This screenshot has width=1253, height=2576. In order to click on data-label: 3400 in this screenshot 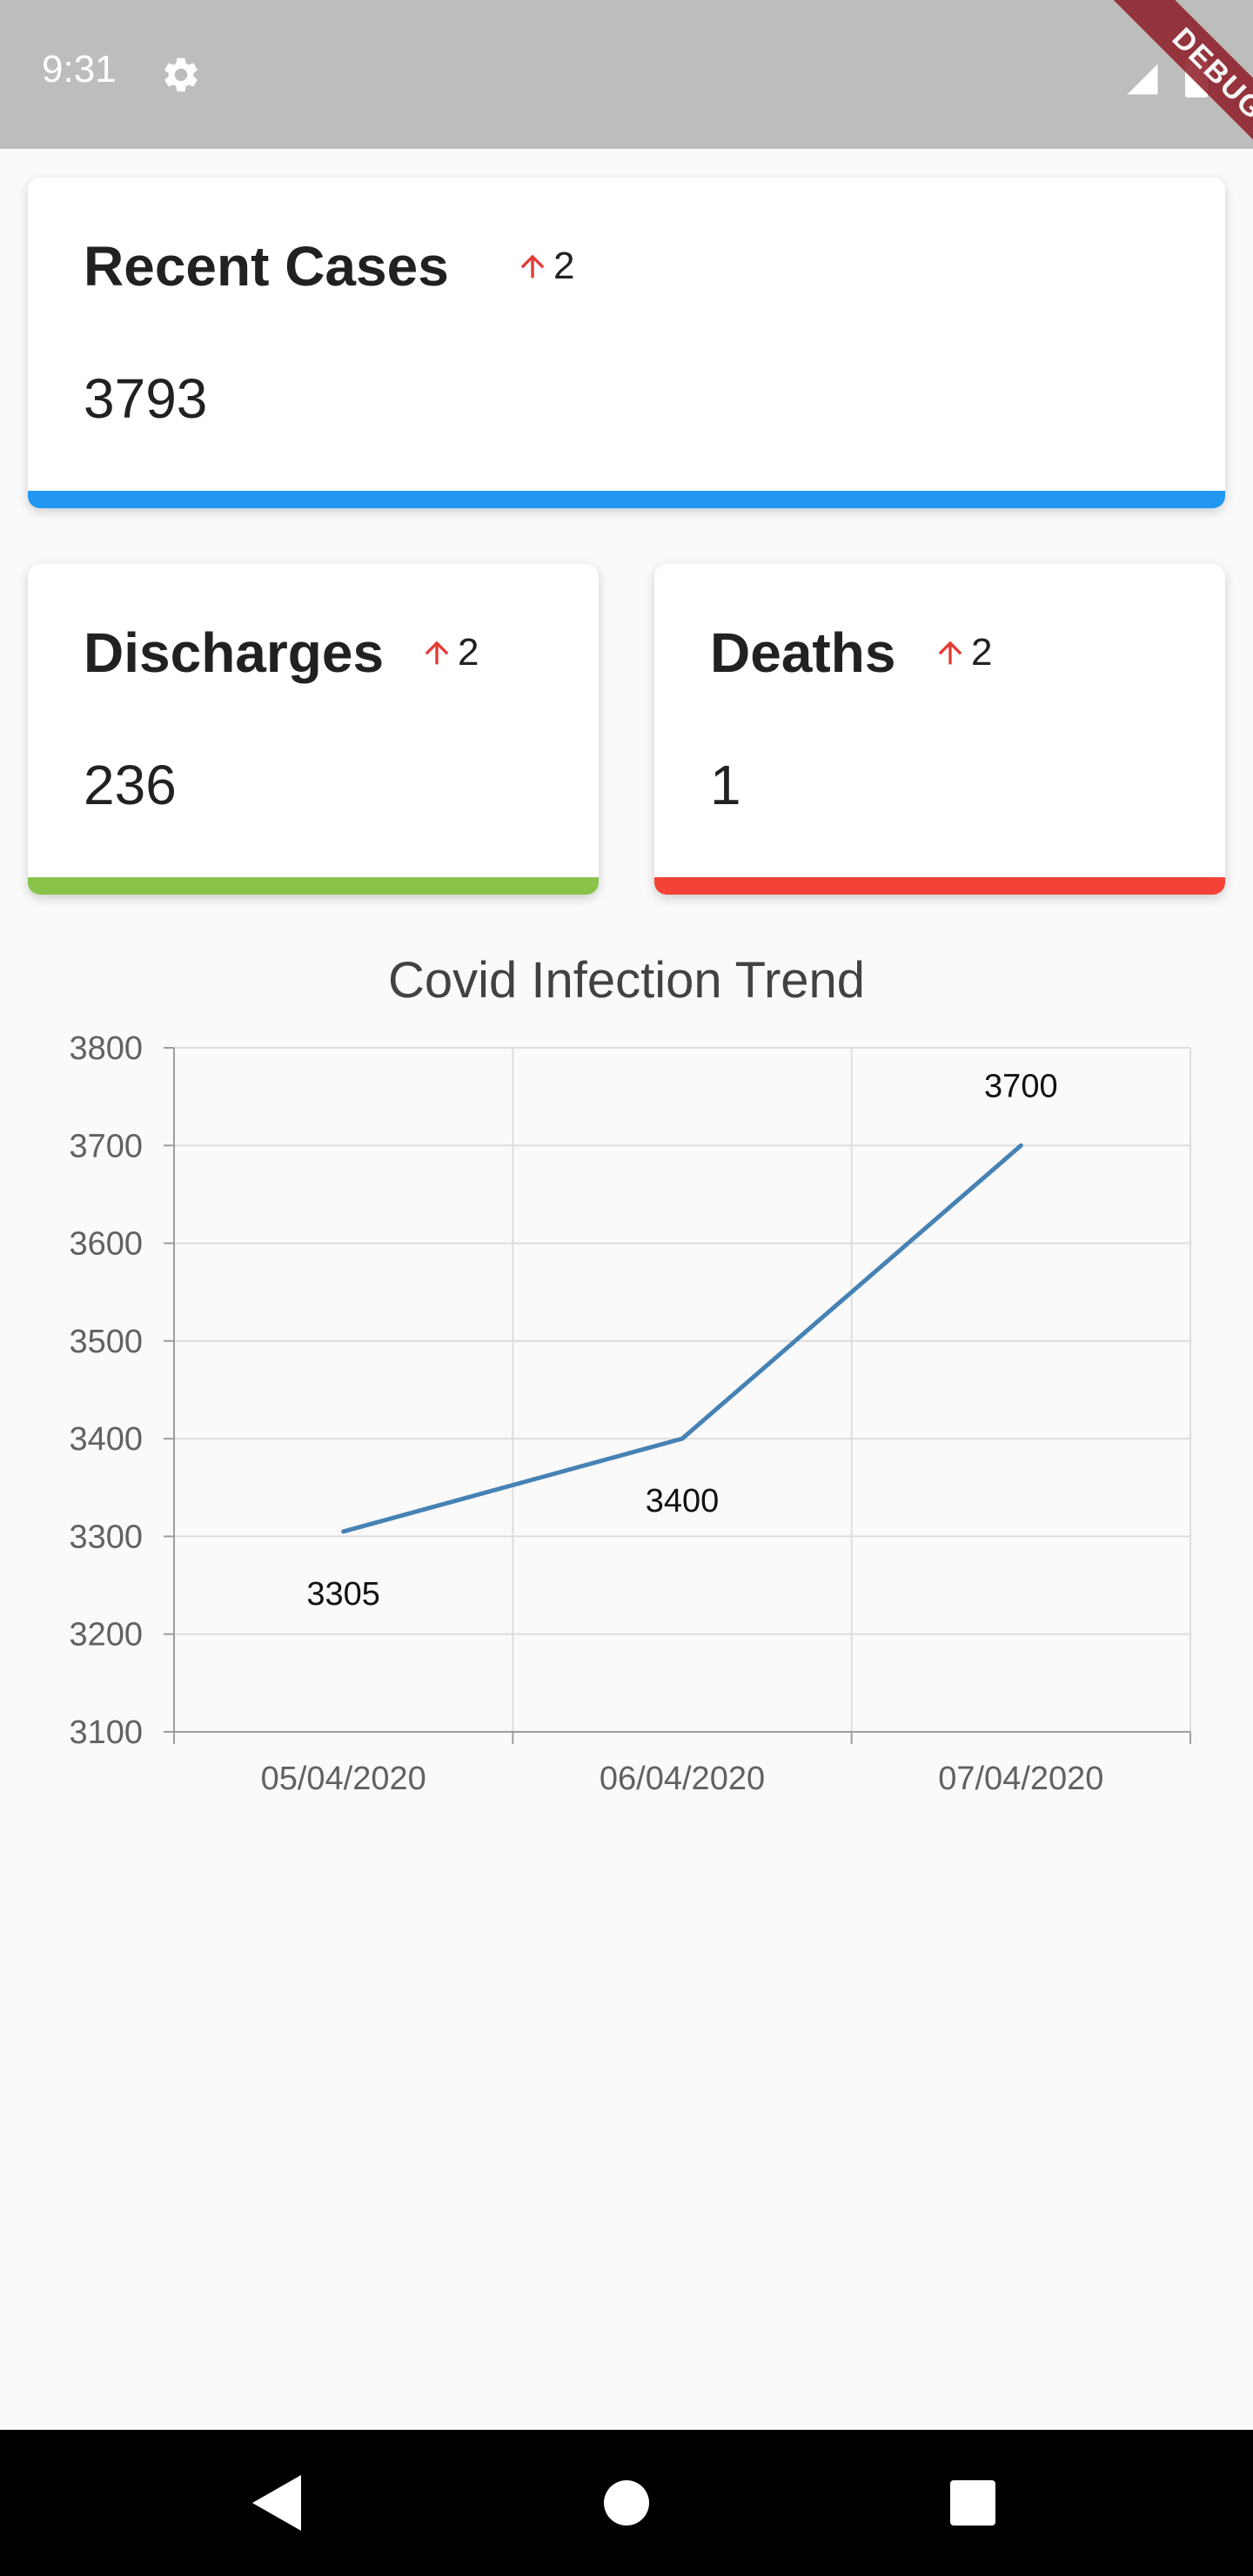, I will do `click(683, 1501)`.